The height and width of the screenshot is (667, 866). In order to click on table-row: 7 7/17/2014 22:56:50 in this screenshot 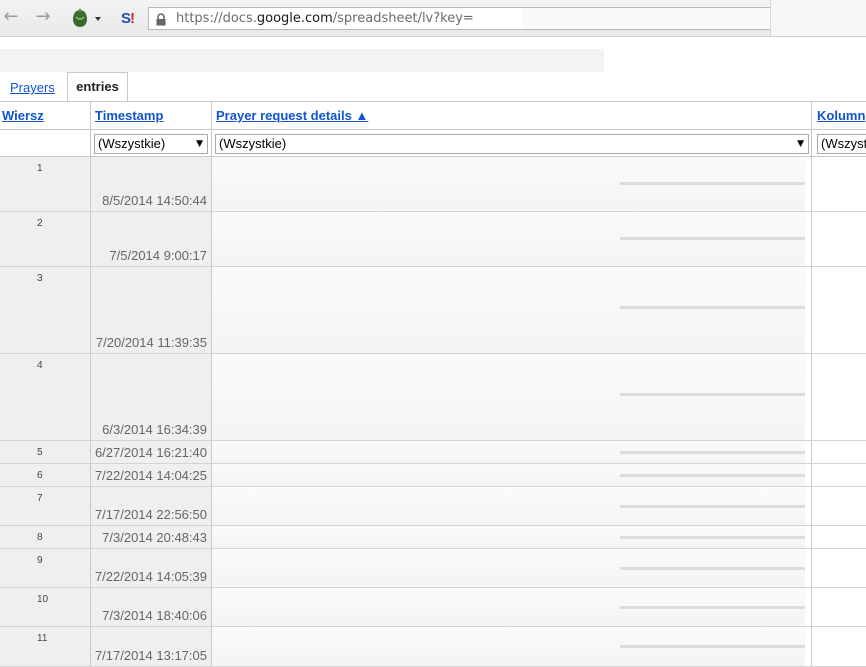, I will do `click(433, 506)`.